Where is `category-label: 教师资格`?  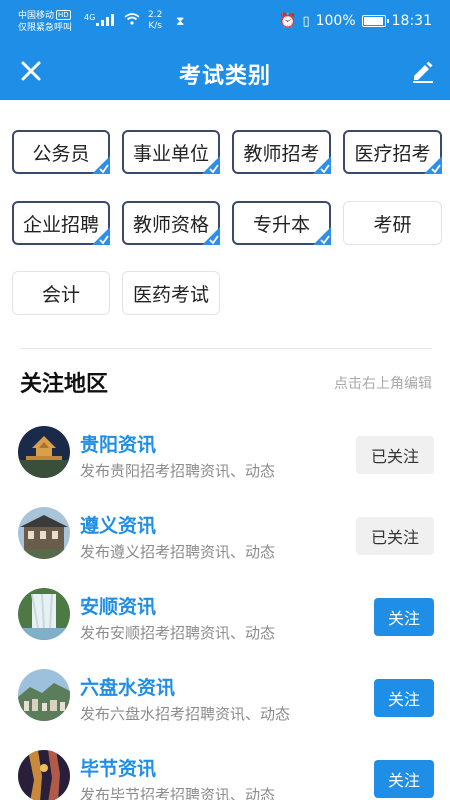 category-label: 教师资格 is located at coordinates (170, 224).